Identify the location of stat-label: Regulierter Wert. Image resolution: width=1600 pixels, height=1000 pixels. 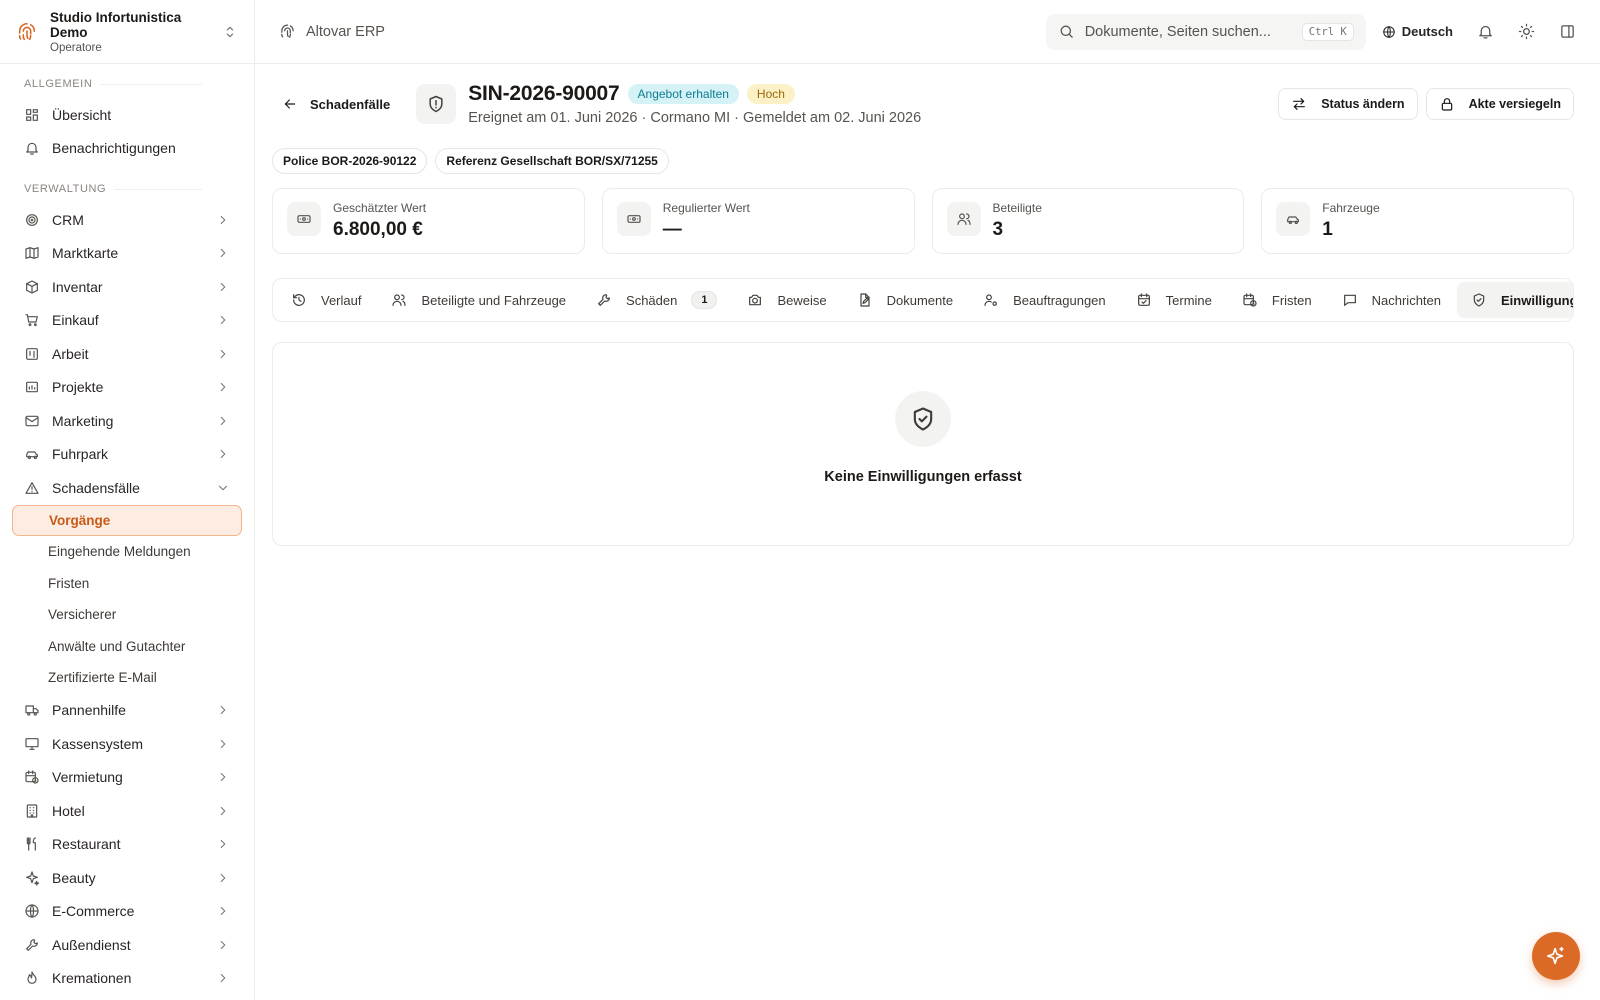
(706, 208).